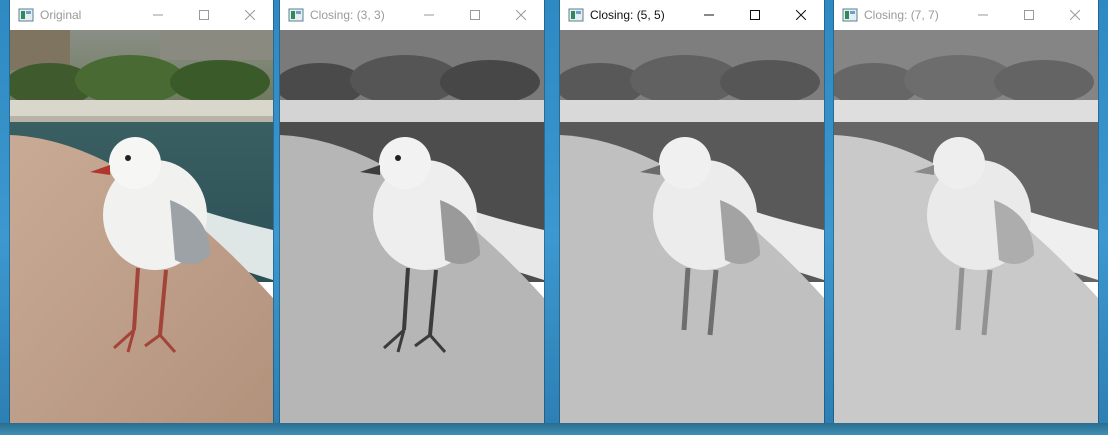  Describe the element at coordinates (554, 429) in the screenshot. I see `desktop-background-strip` at that location.